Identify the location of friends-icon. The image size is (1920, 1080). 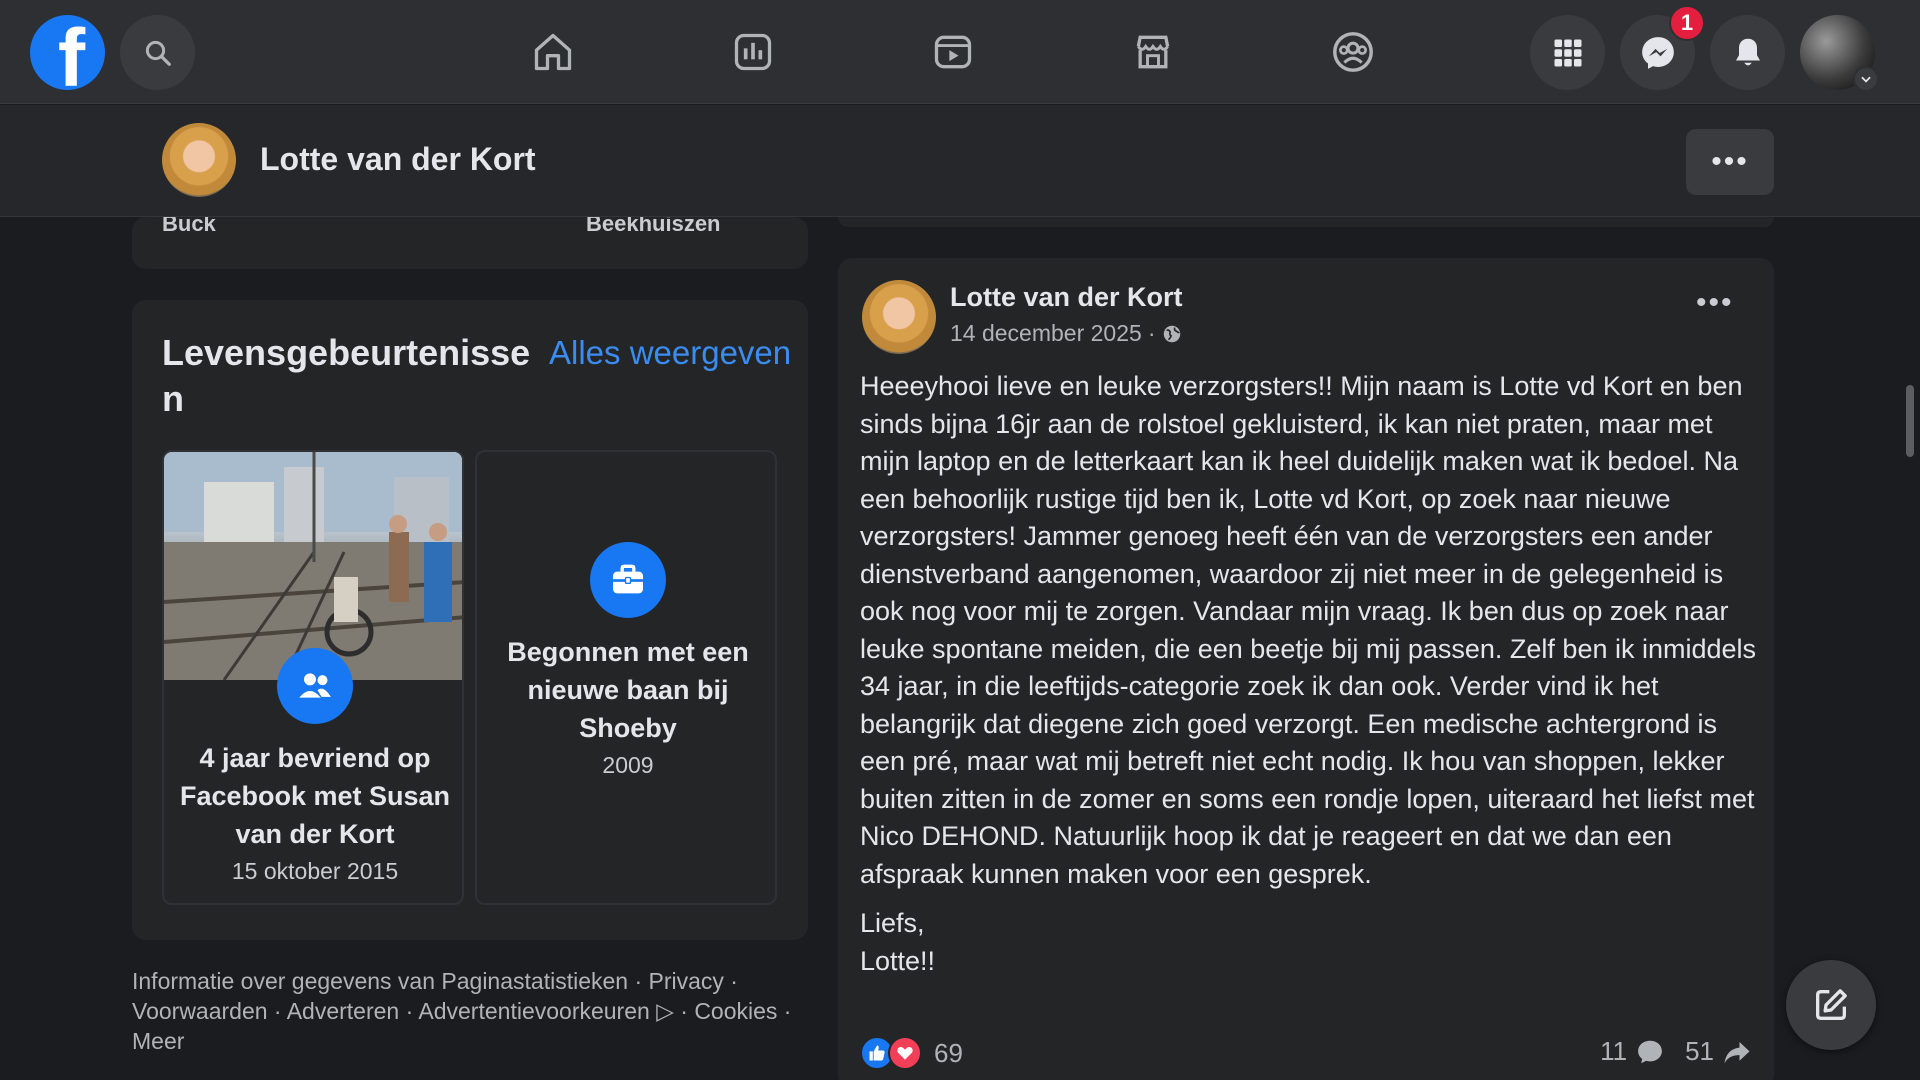
(315, 686).